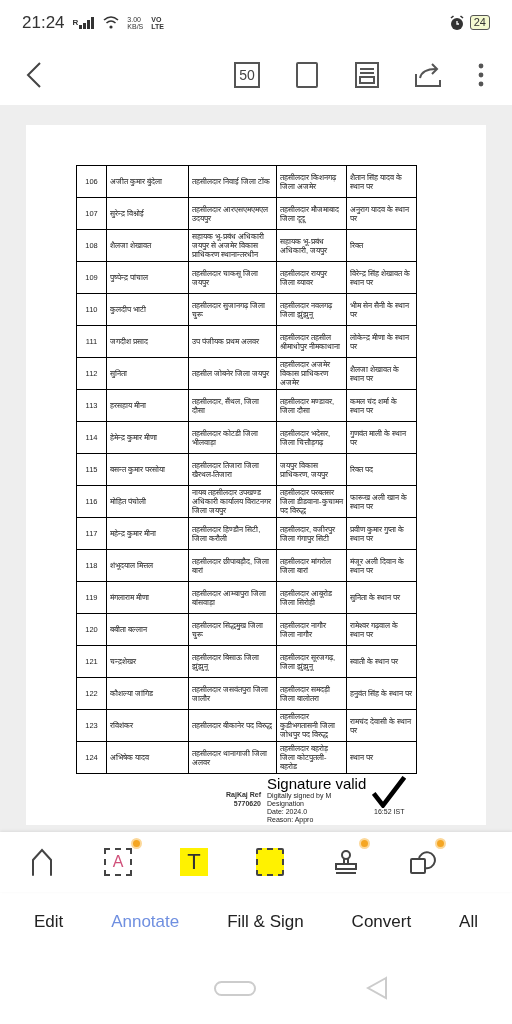 This screenshot has height=1024, width=512. What do you see at coordinates (456, 22) in the screenshot?
I see `alarm-icon` at bounding box center [456, 22].